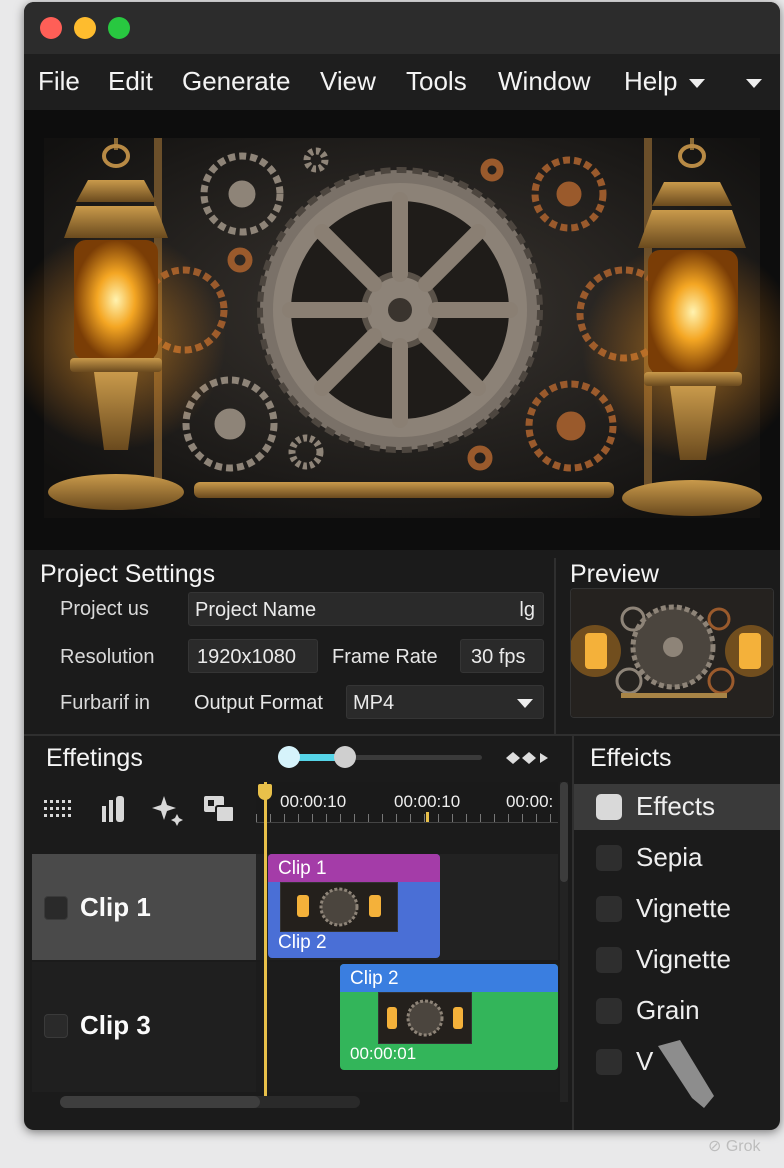 The height and width of the screenshot is (1168, 784). I want to click on menu-file: File, so click(59, 81).